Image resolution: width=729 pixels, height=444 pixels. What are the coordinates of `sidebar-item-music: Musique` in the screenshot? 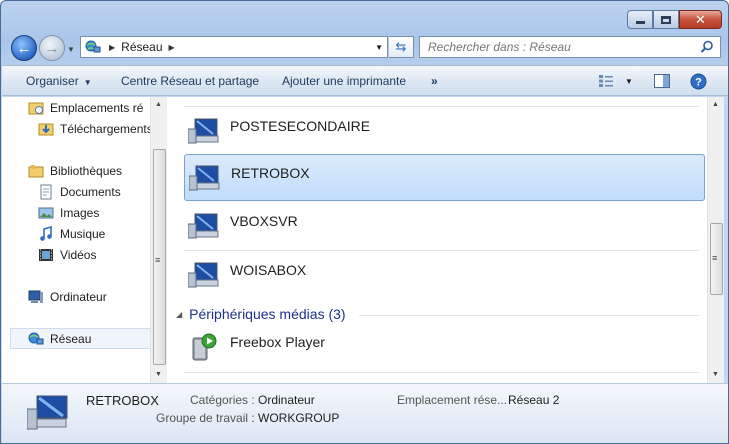 It's located at (94, 233).